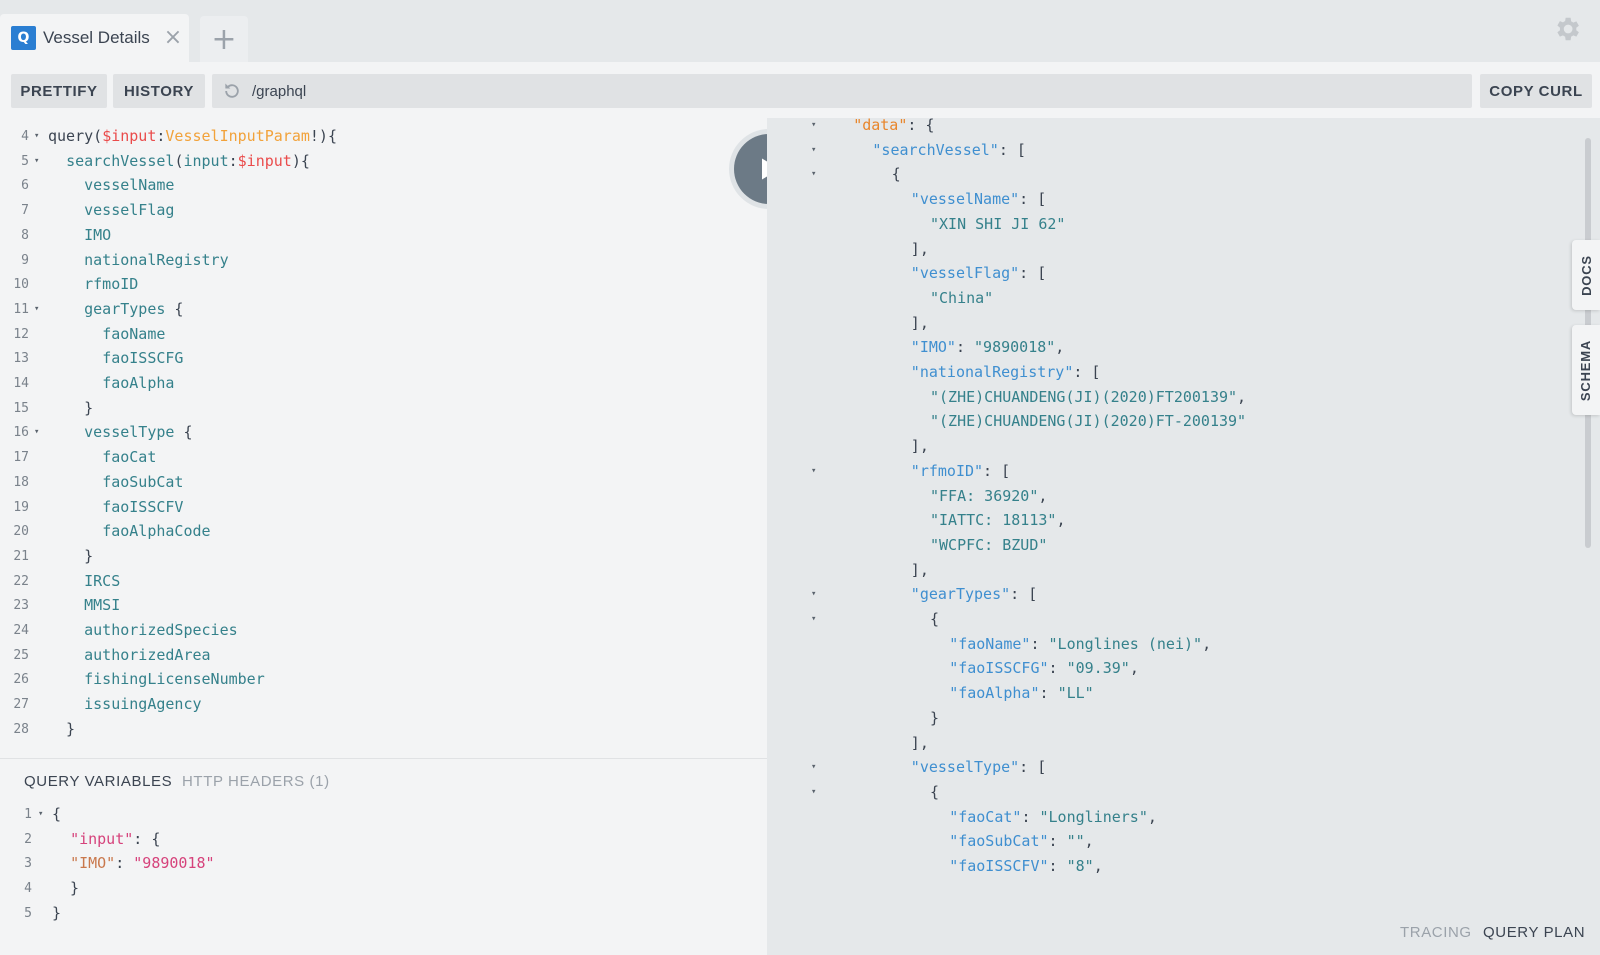  I want to click on editor-line: 16 ▾ vesselType {, so click(383, 432).